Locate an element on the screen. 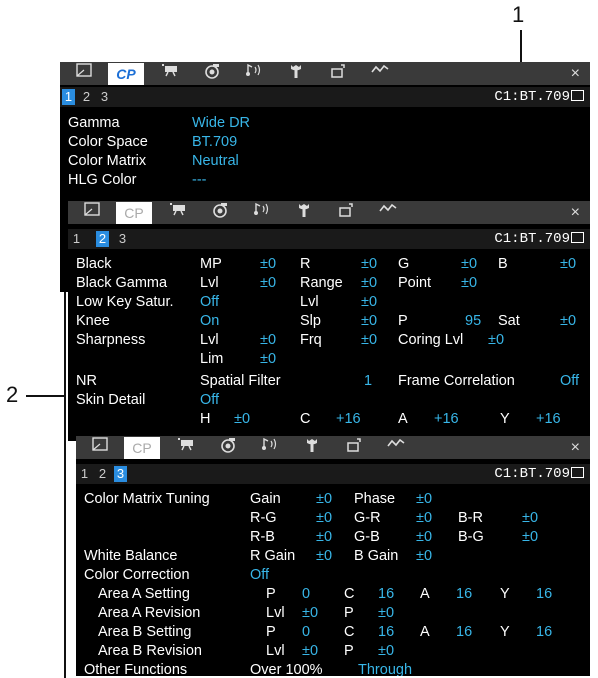 The height and width of the screenshot is (678, 598). black-b-label: B is located at coordinates (503, 264).